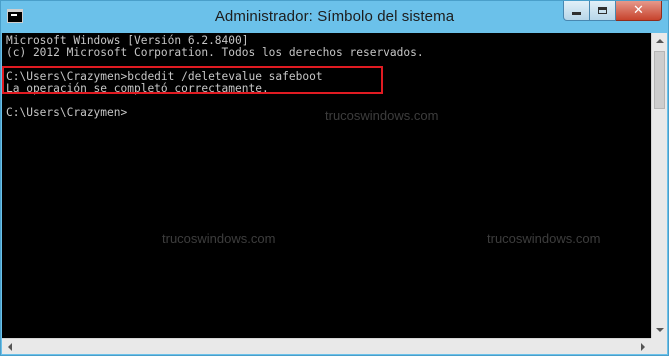  I want to click on scroll-down-button, so click(659, 330).